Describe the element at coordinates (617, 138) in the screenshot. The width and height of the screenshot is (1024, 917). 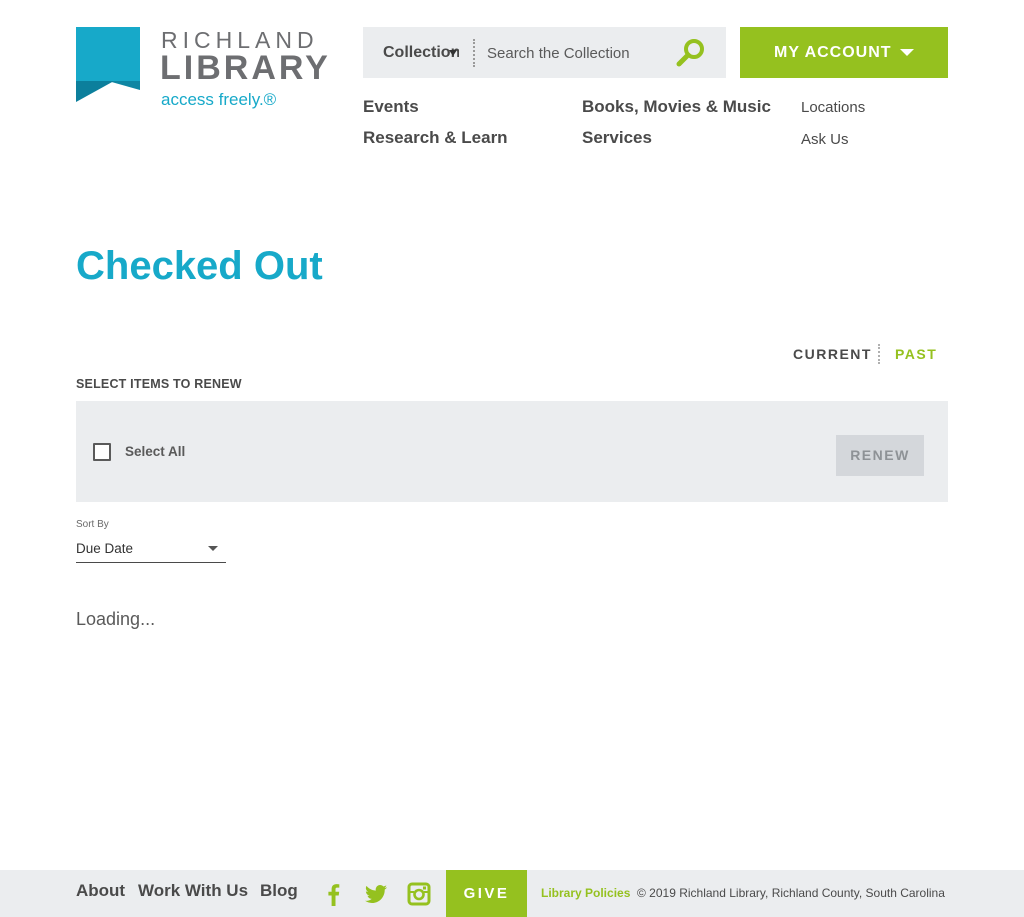
I see `nav-services: Services` at that location.